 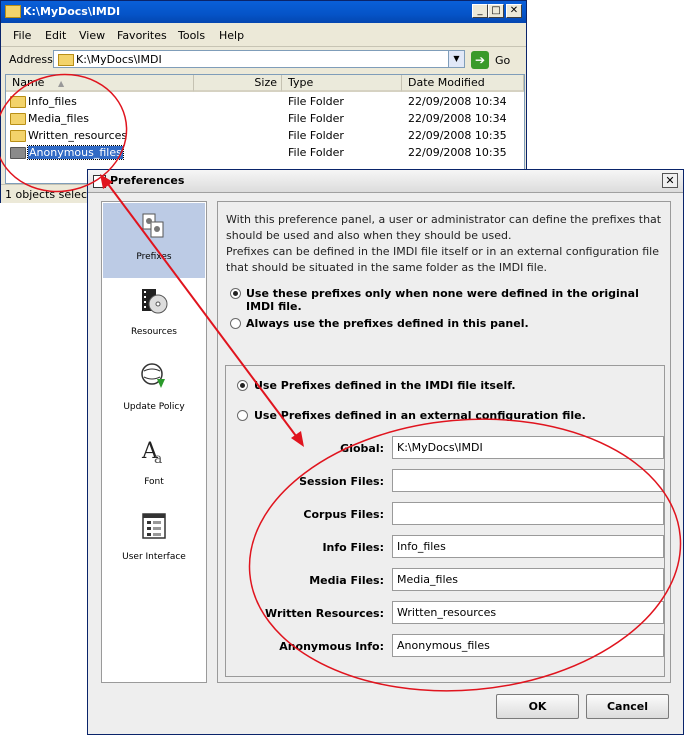 I want to click on corpus-files-label: Corpus Files:, so click(x=343, y=514).